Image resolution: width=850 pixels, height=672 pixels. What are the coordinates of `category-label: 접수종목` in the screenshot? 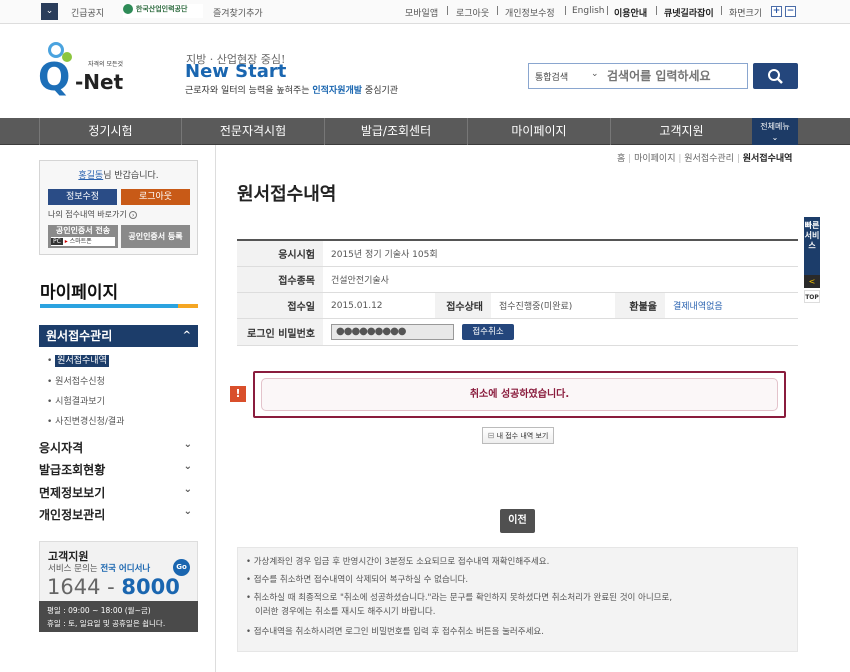 It's located at (280, 279).